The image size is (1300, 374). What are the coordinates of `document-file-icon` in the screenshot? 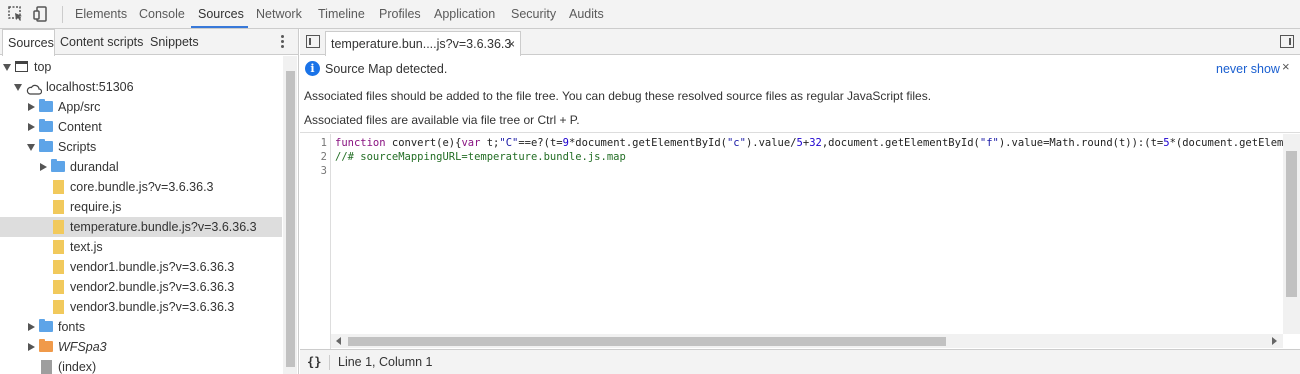 It's located at (46, 367).